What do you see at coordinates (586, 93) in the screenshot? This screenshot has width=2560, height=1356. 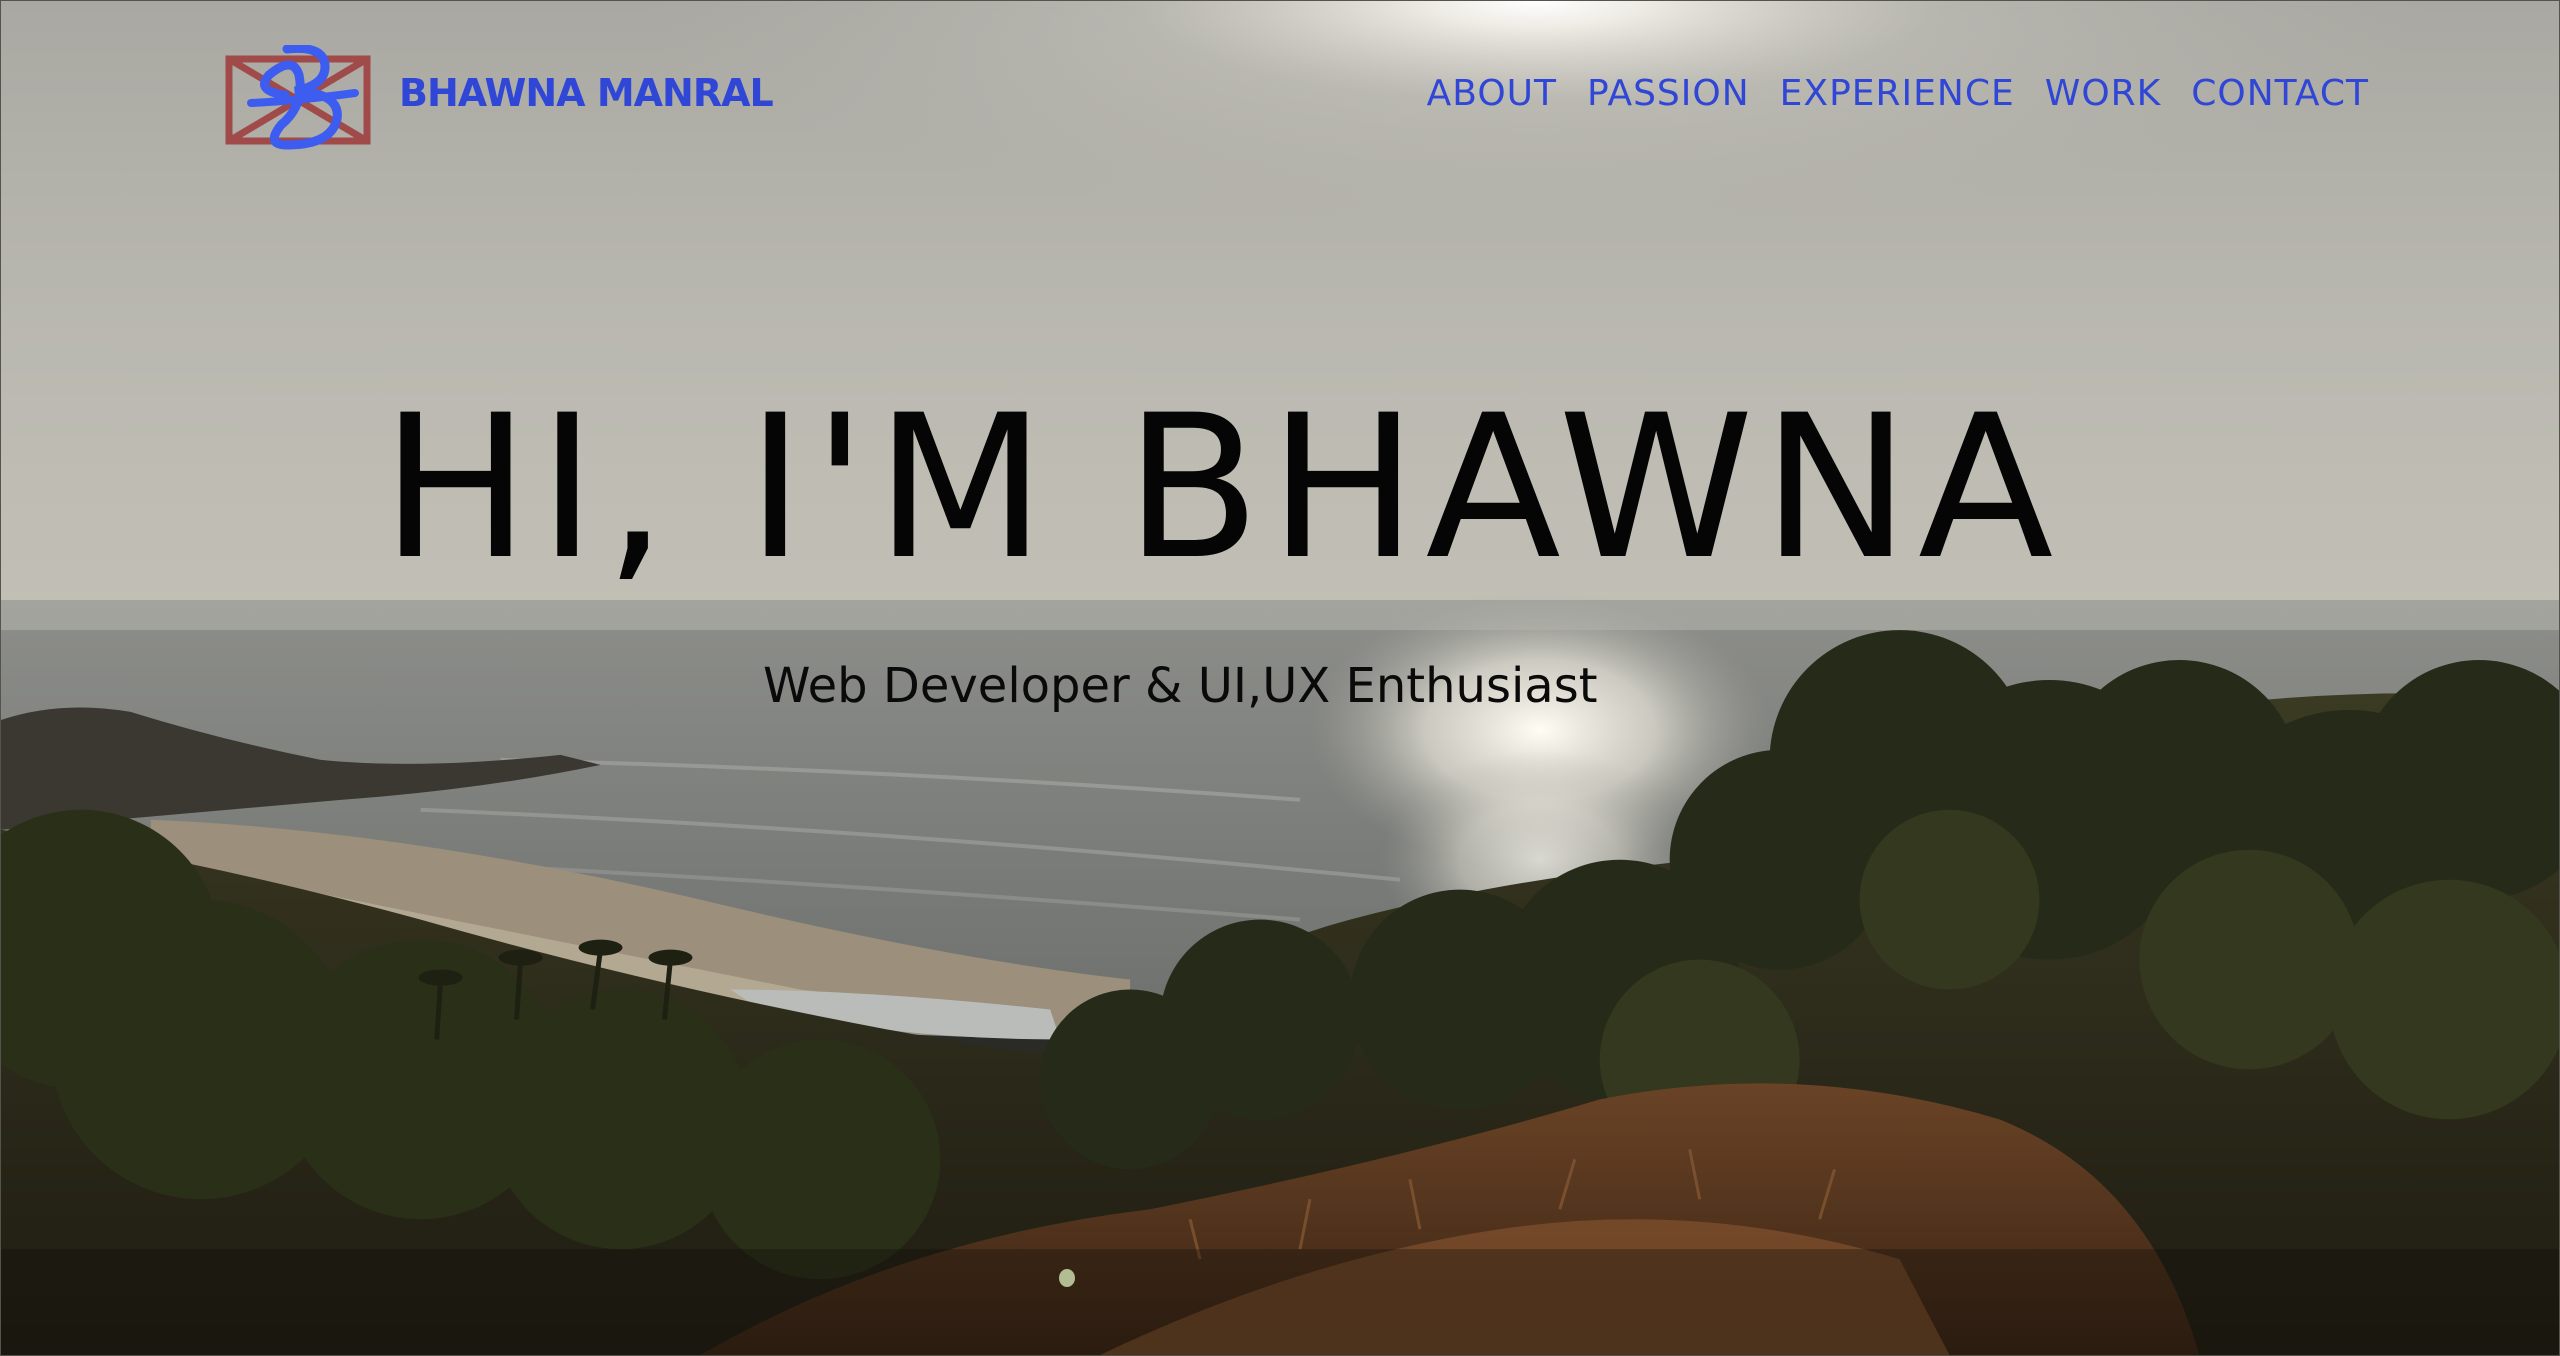 I see `brand-name: BHAWNA MANRAL` at bounding box center [586, 93].